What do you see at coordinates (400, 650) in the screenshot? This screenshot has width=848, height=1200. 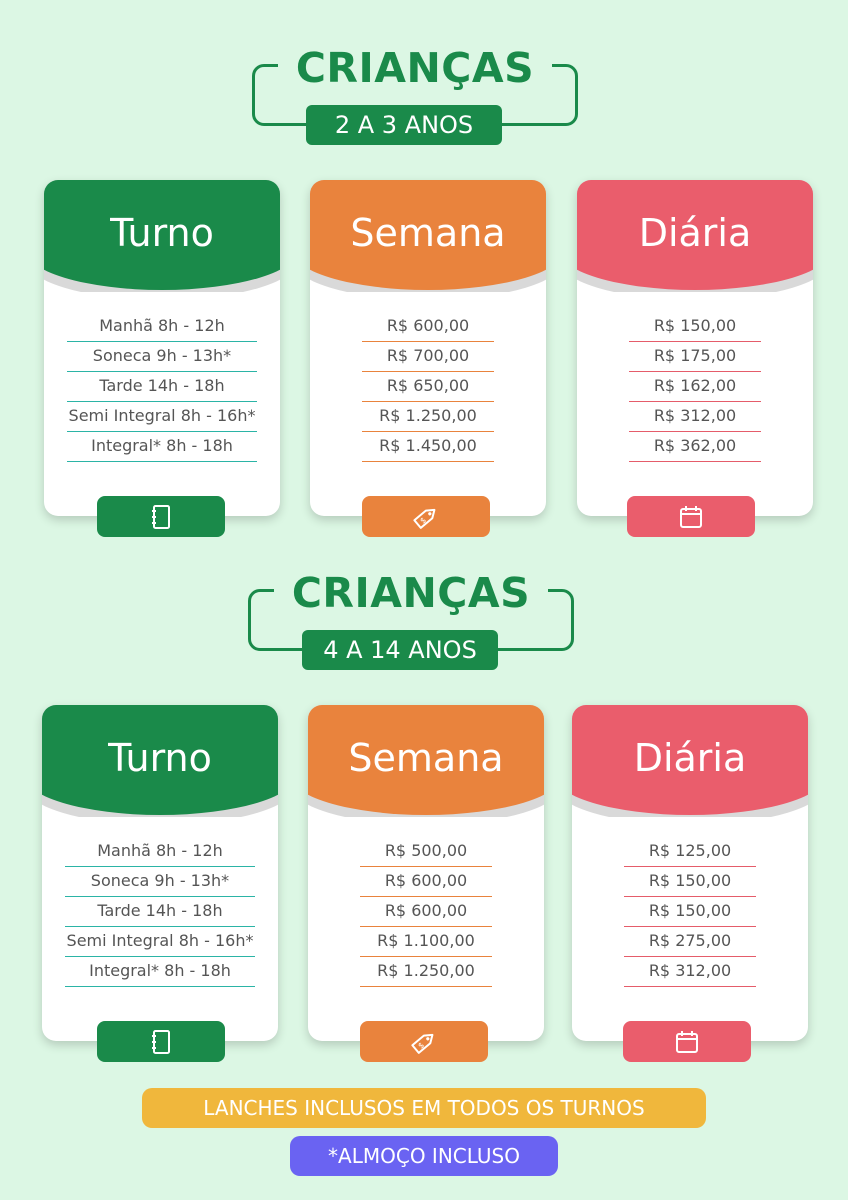 I see `age-badge: 4 A 14 ANOS` at bounding box center [400, 650].